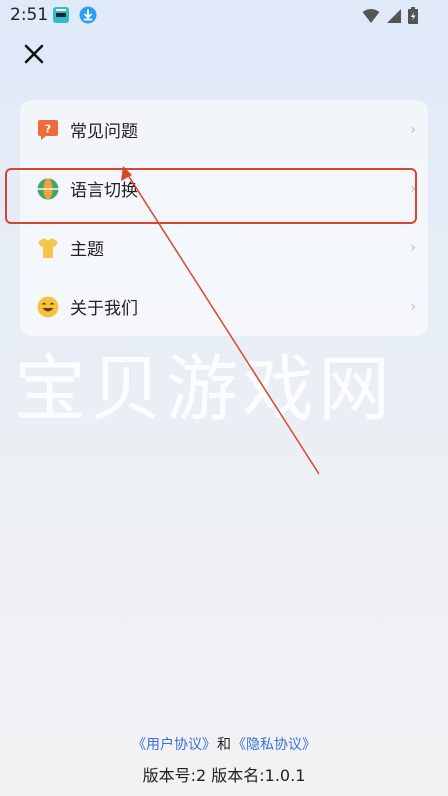  What do you see at coordinates (104, 309) in the screenshot?
I see `menu-item-label: 关于我们` at bounding box center [104, 309].